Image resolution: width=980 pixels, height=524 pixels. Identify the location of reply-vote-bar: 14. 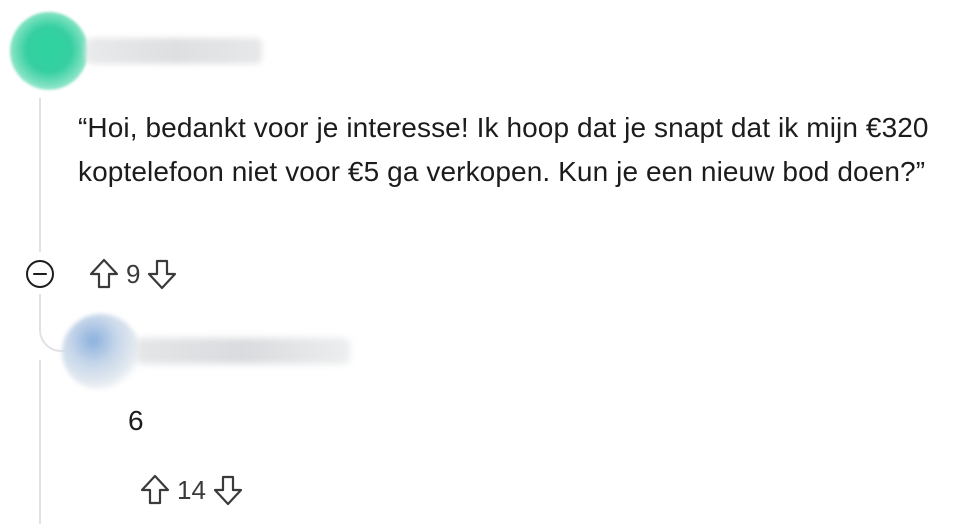
(191, 490).